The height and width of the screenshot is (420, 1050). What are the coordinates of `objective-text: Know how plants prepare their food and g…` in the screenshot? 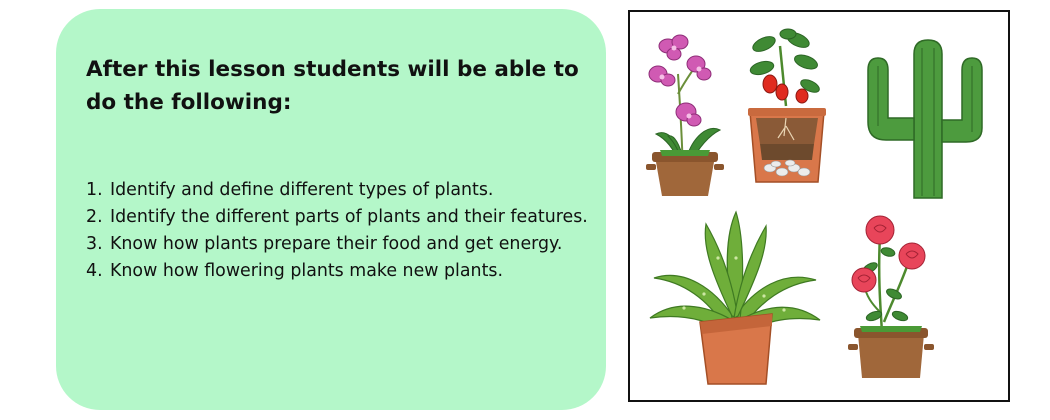 It's located at (336, 244).